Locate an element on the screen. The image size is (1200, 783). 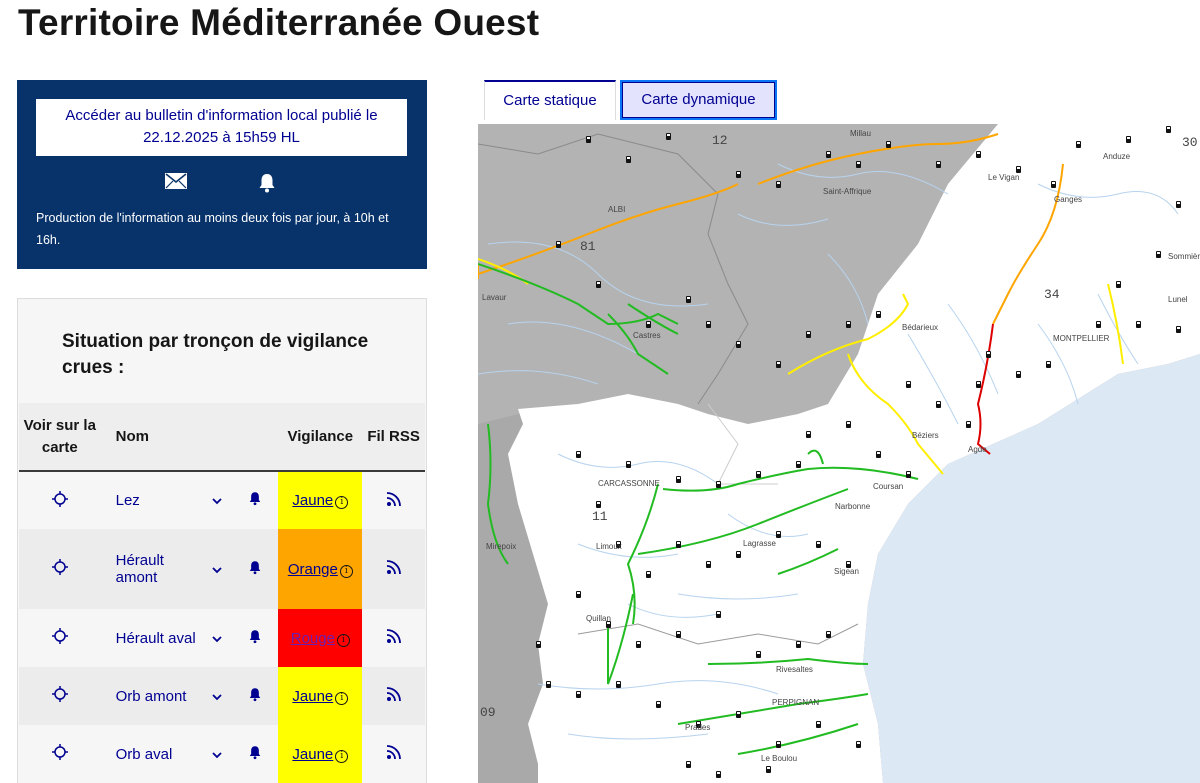
town-label: Béziers is located at coordinates (925, 435).